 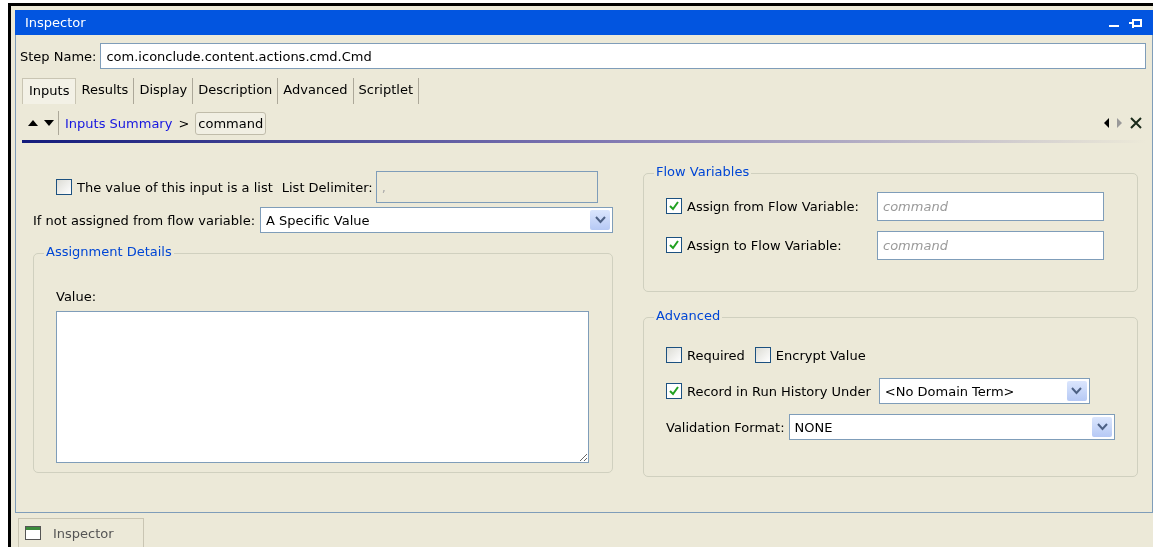 I want to click on tab: Results, so click(x=105, y=91).